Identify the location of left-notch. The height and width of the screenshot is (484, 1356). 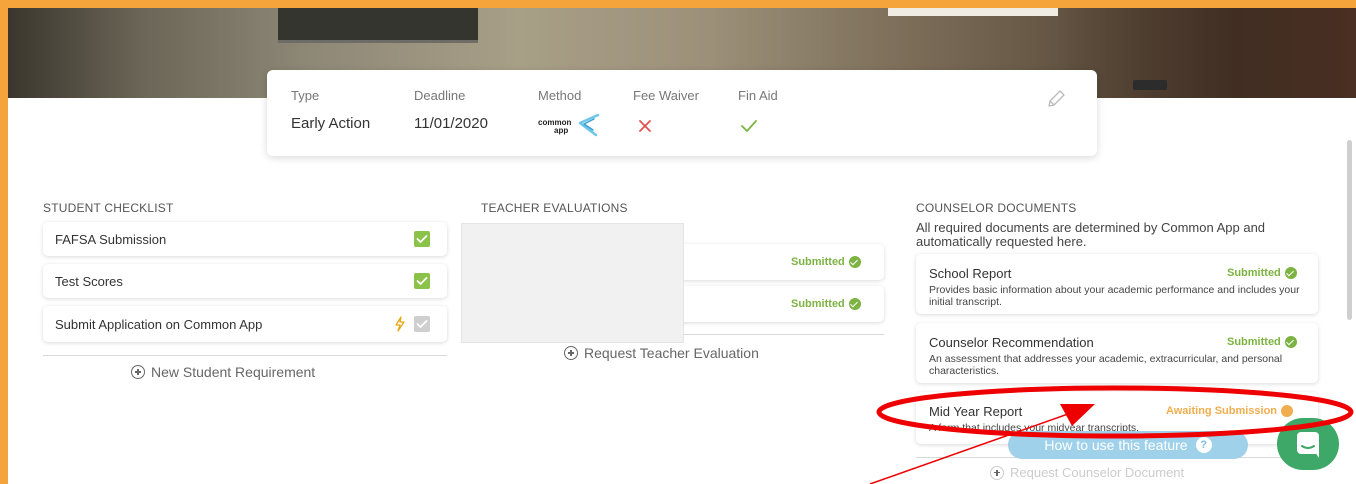
(11, 185).